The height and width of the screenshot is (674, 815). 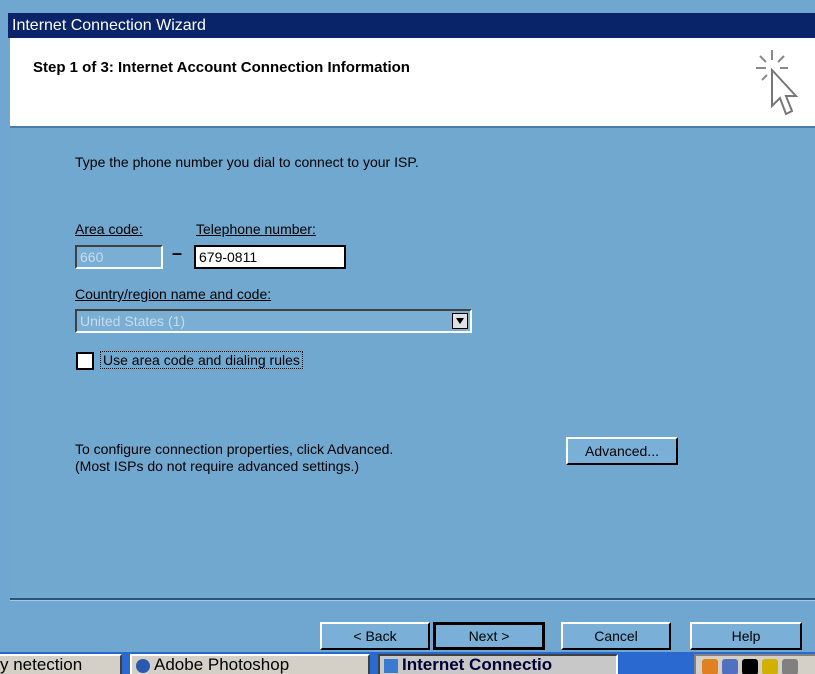 I want to click on taskbar-button-photoshop: Adobe Photoshop, so click(x=250, y=664).